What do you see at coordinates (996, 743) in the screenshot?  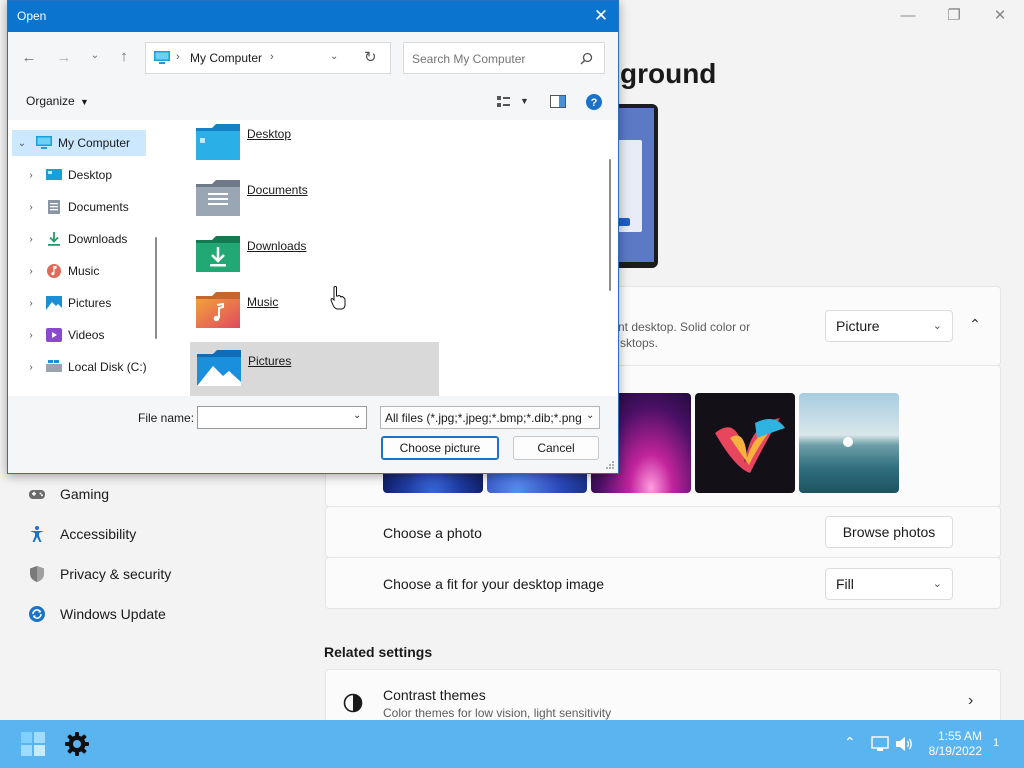 I see `notification-count: 1` at bounding box center [996, 743].